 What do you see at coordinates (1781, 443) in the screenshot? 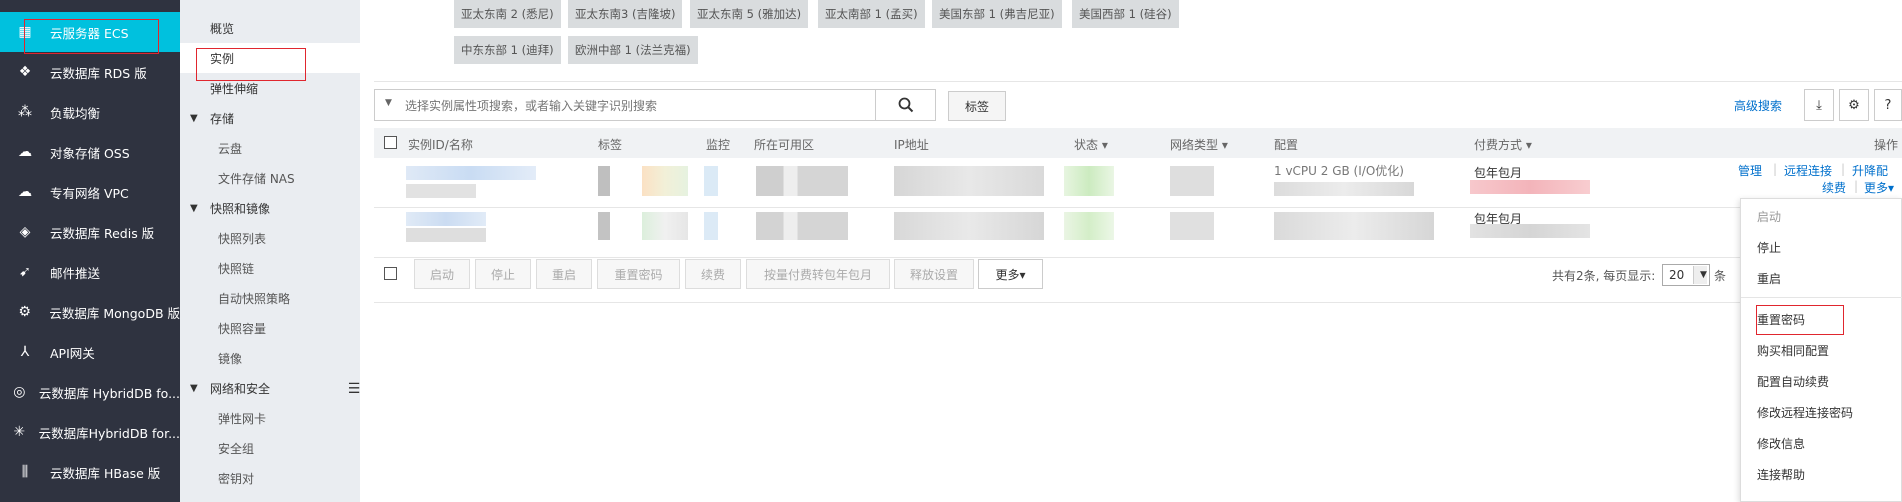
I see `menu-item-modify-info: 修改信息` at bounding box center [1781, 443].